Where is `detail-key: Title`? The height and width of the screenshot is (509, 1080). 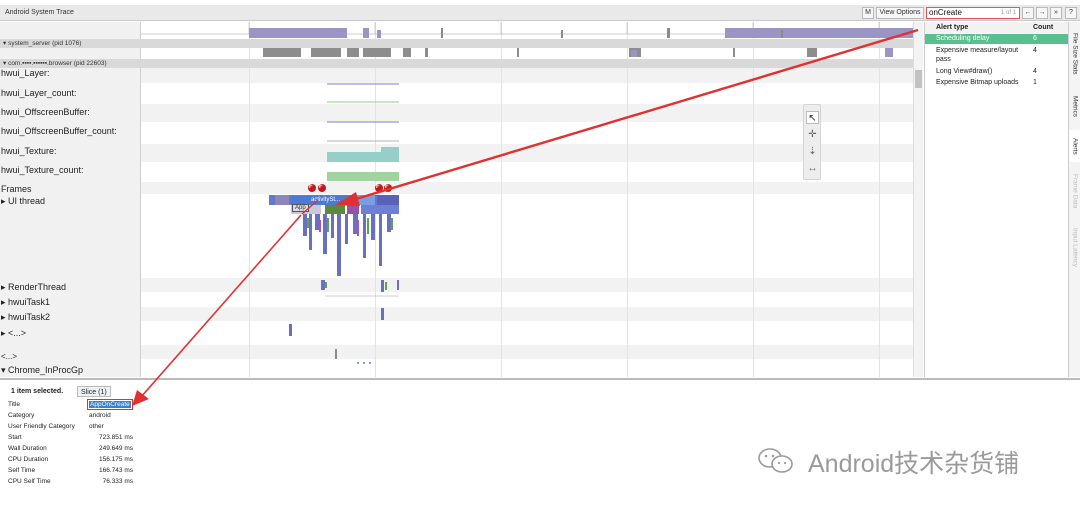
detail-key: Title is located at coordinates (14, 404).